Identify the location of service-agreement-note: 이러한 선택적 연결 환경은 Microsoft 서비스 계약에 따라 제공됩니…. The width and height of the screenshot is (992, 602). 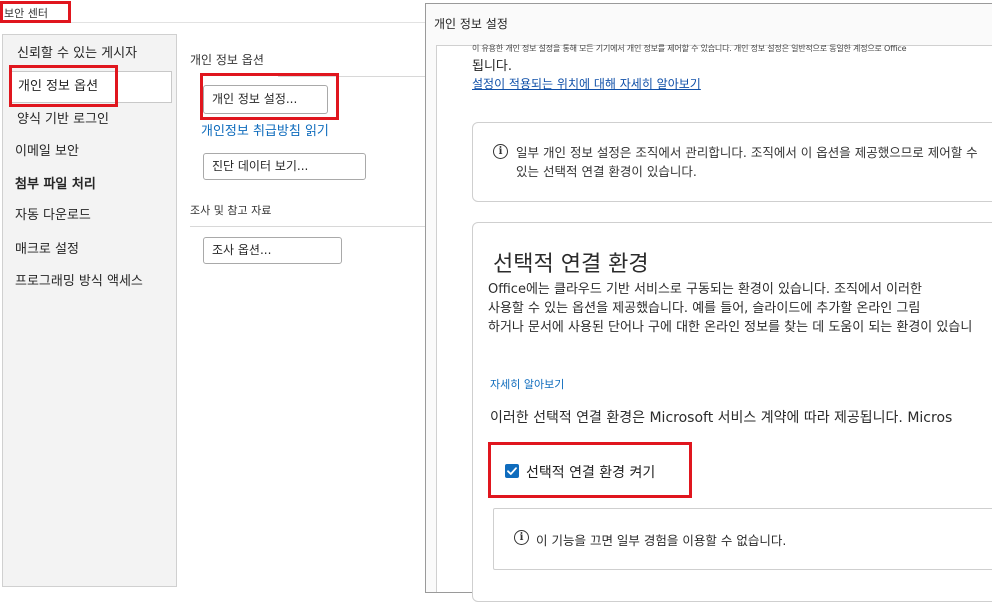
(721, 418).